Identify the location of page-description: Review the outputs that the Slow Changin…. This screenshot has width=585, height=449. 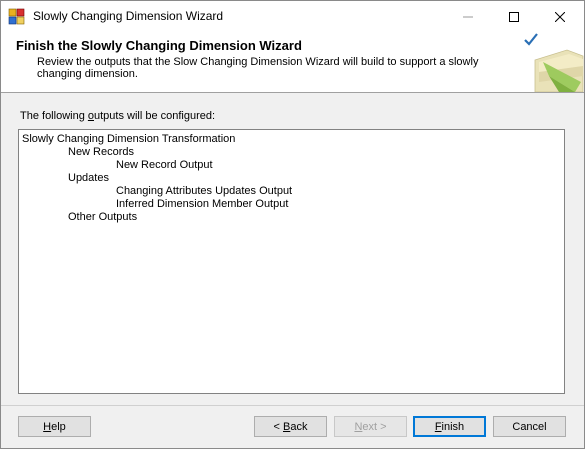
(258, 68).